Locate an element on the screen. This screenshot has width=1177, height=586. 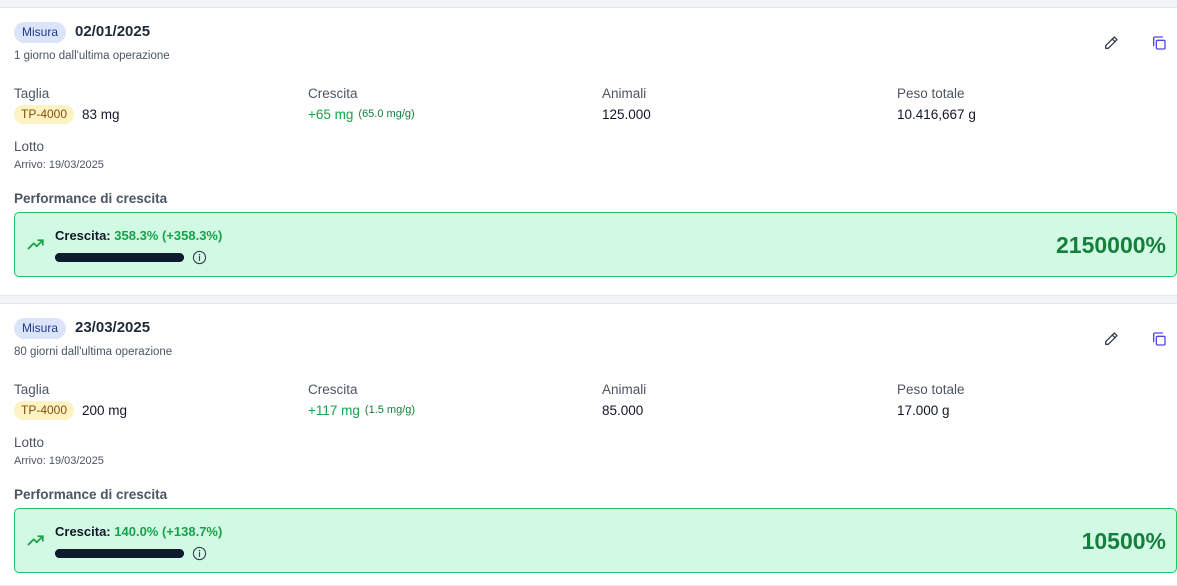
performance-big-percent: 10500% is located at coordinates (1123, 541).